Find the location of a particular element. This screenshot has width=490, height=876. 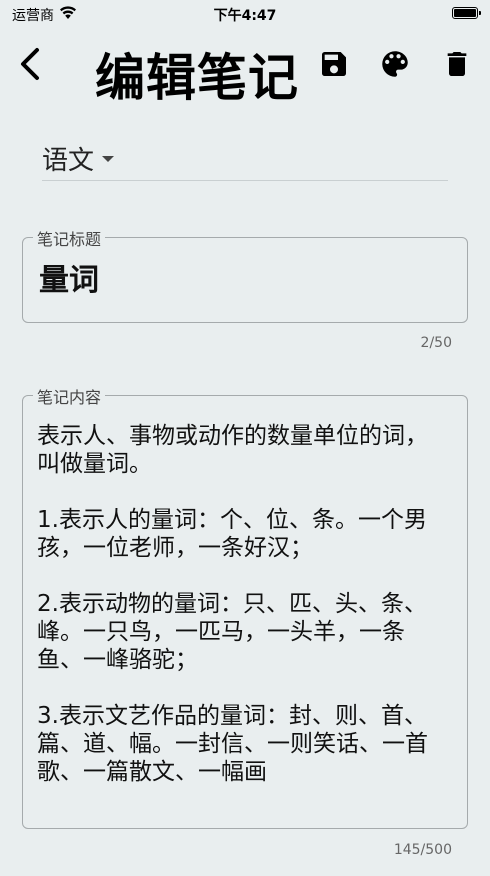

chevron-left-icon is located at coordinates (30, 66).